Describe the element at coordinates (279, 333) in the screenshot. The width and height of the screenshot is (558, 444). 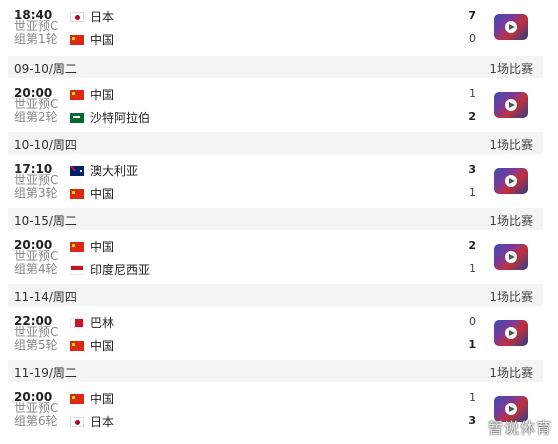
I see `match-row: 22:00 世亚预C 组第5轮 巴林 中国 0 1` at that location.